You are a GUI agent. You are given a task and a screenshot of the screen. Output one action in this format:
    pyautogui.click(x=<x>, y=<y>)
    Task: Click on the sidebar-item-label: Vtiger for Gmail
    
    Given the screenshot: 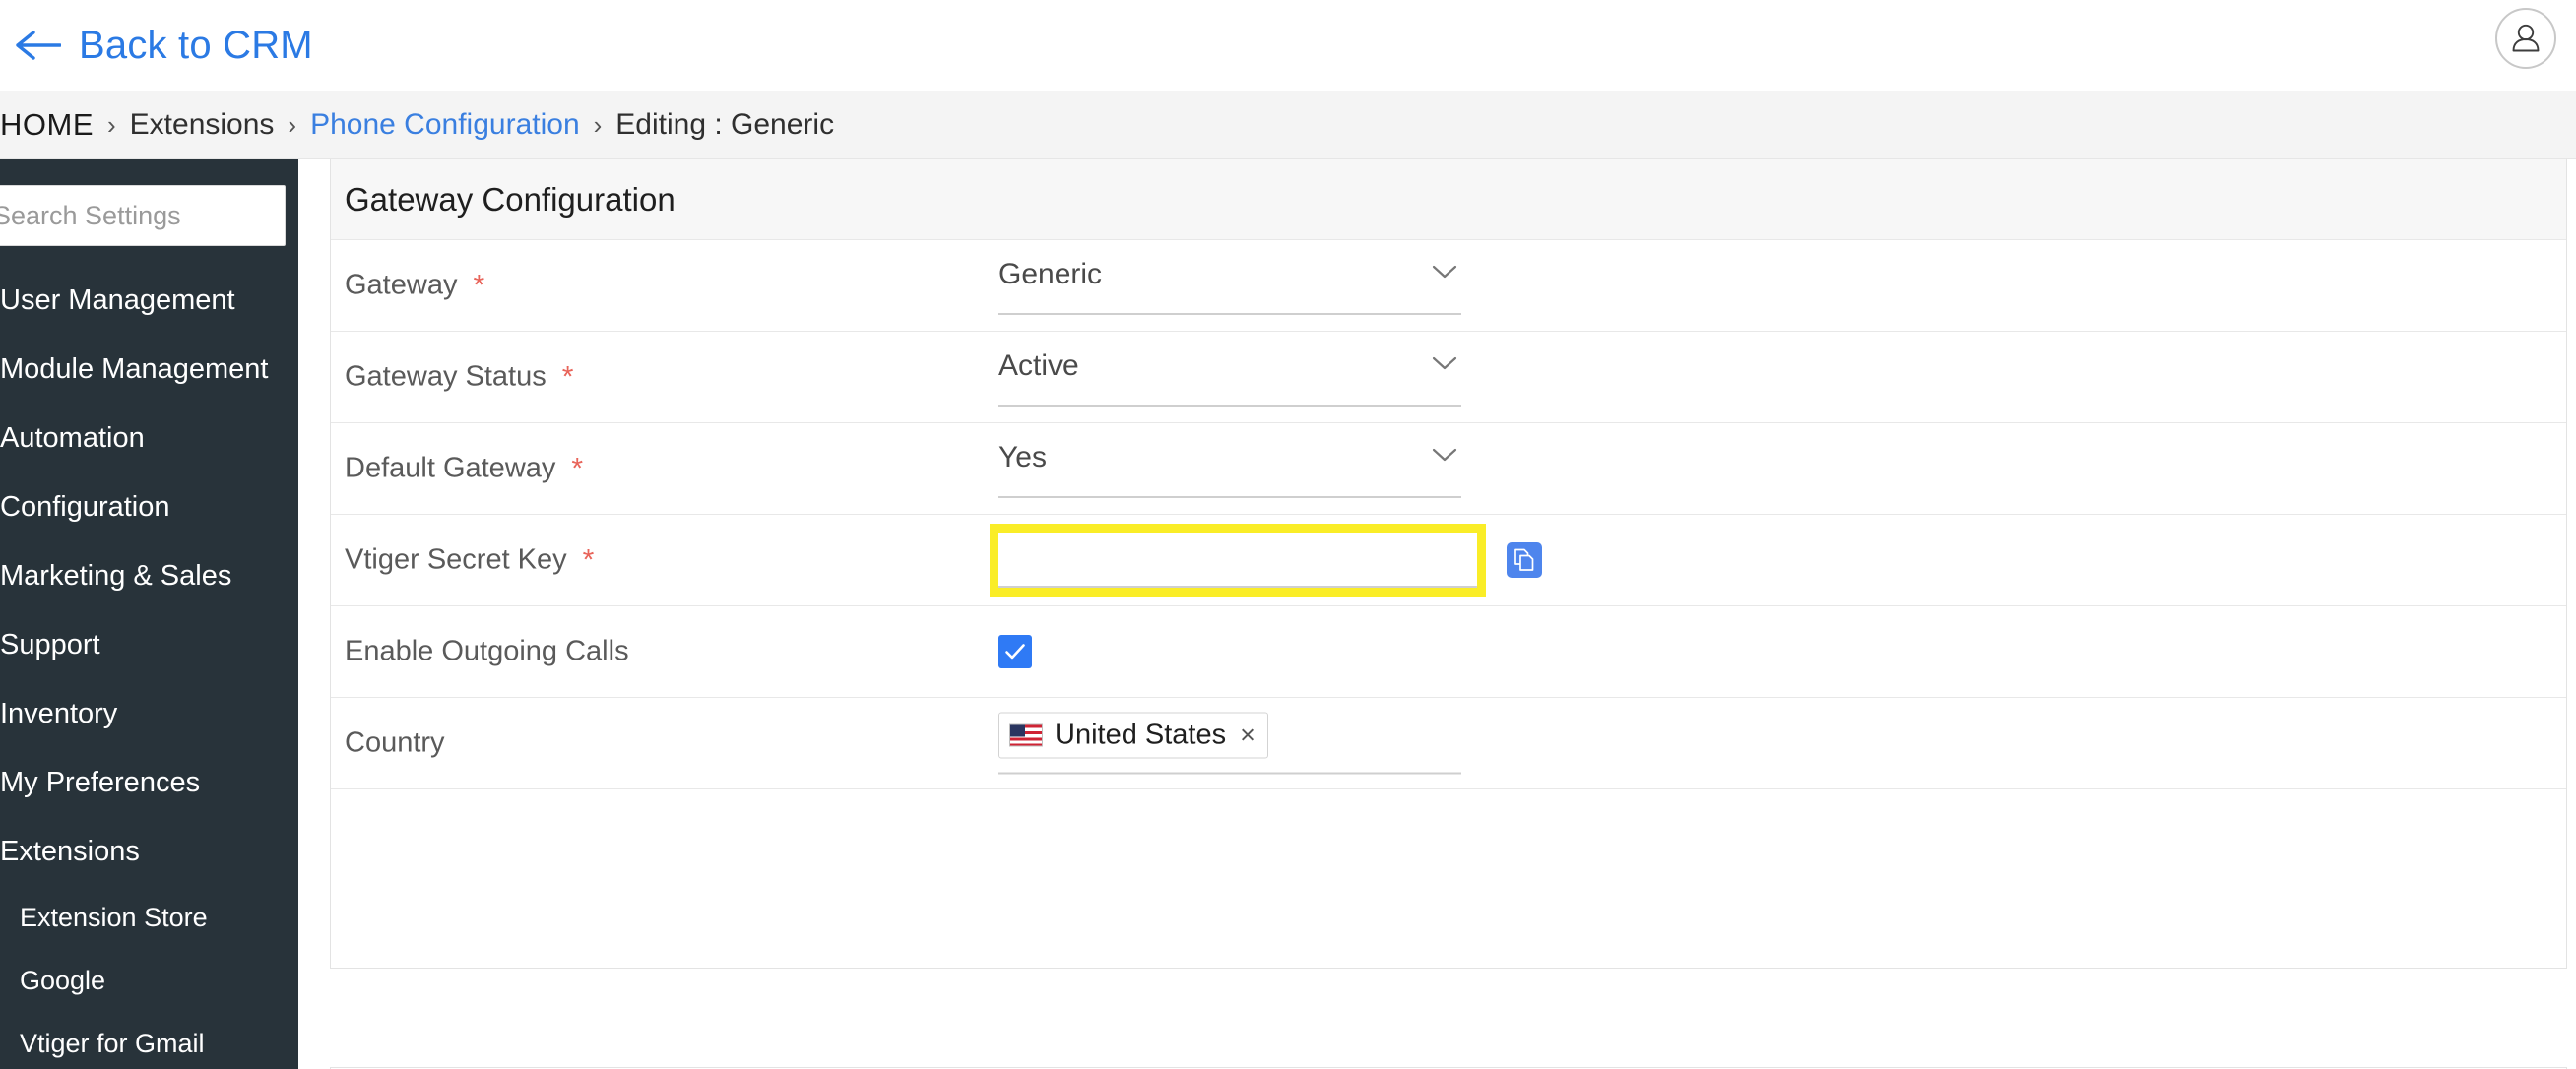 What is the action you would take?
    pyautogui.click(x=112, y=1043)
    